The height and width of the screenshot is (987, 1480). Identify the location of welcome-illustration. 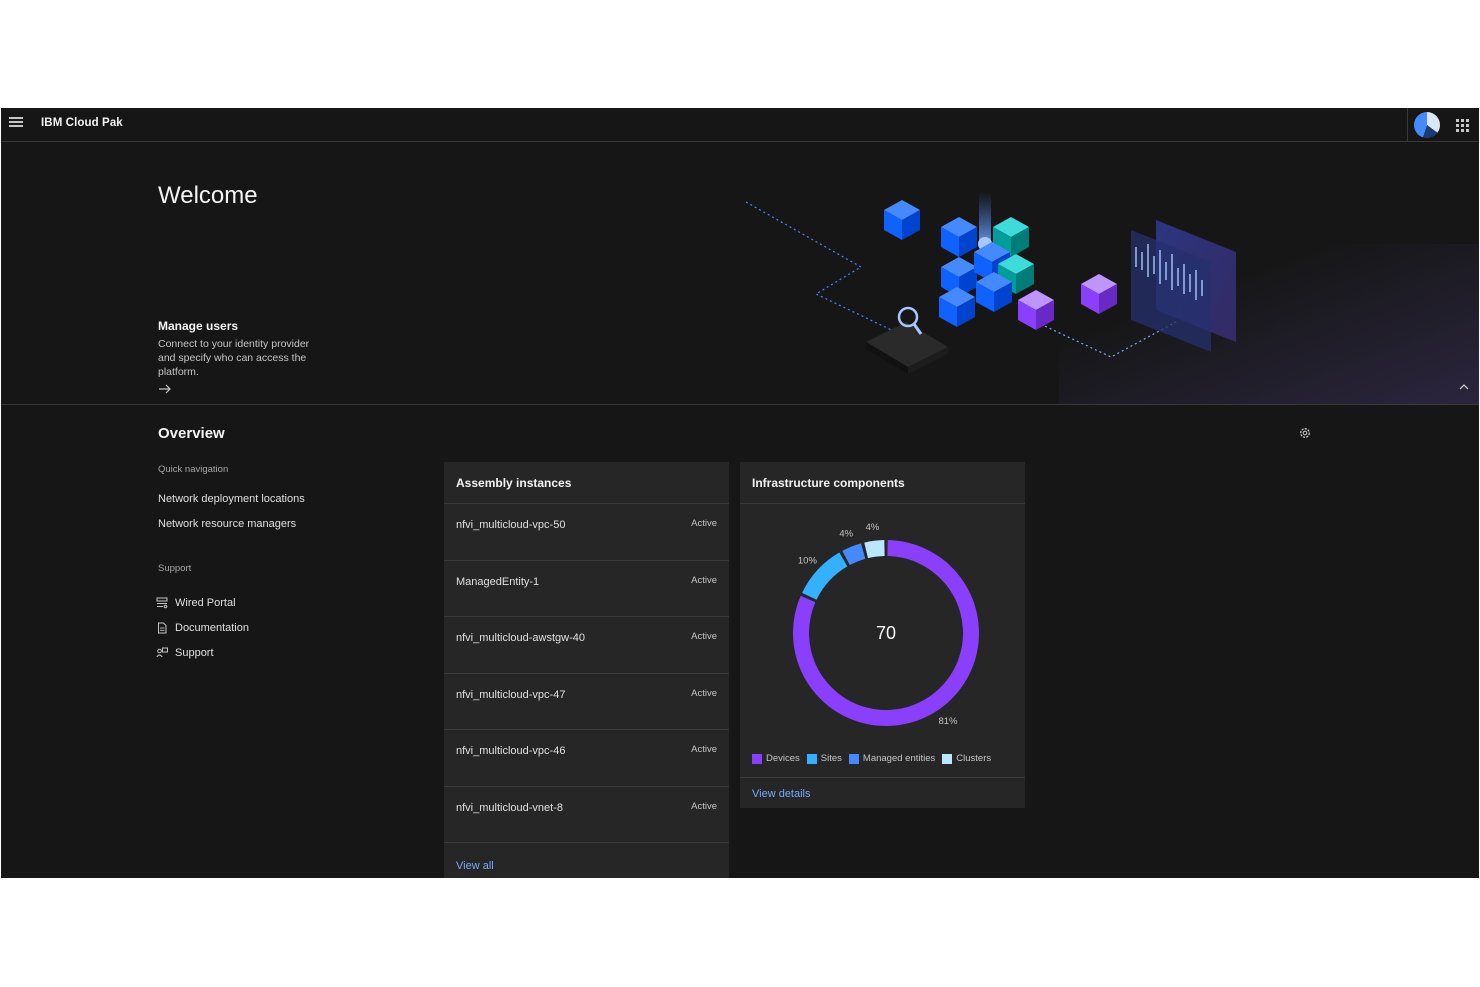
(990, 283).